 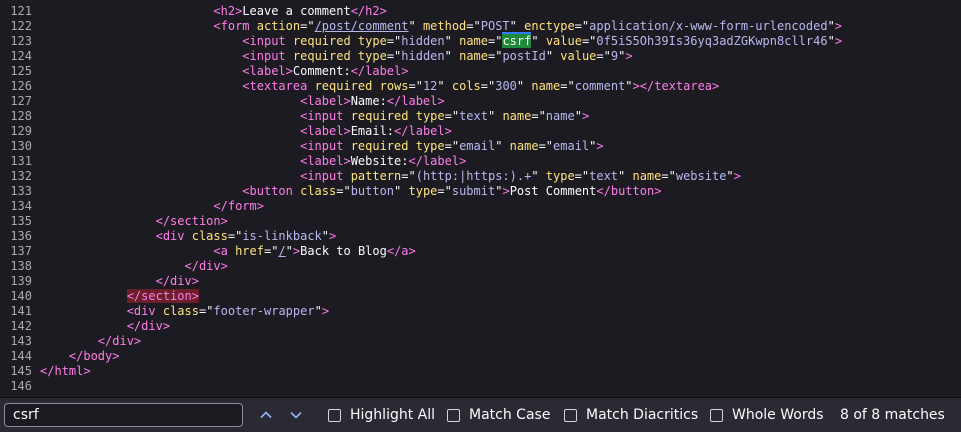 What do you see at coordinates (321, 71) in the screenshot?
I see `code-text: Comment:` at bounding box center [321, 71].